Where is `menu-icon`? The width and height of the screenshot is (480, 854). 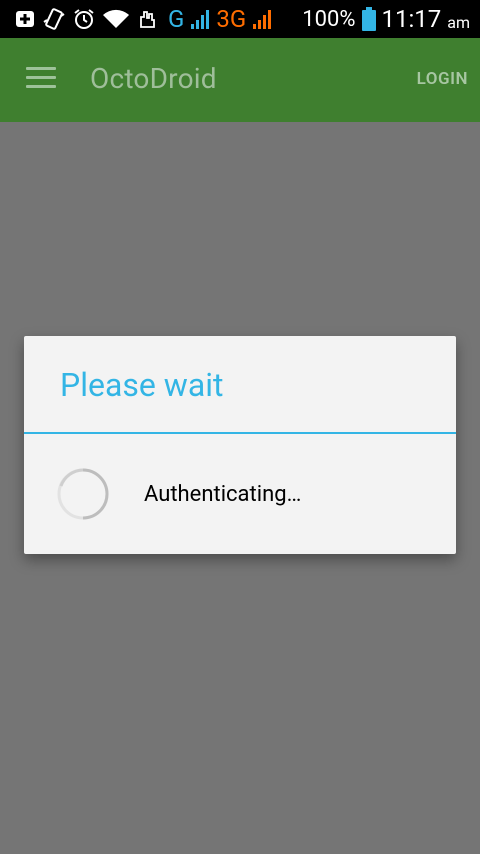 menu-icon is located at coordinates (42, 79).